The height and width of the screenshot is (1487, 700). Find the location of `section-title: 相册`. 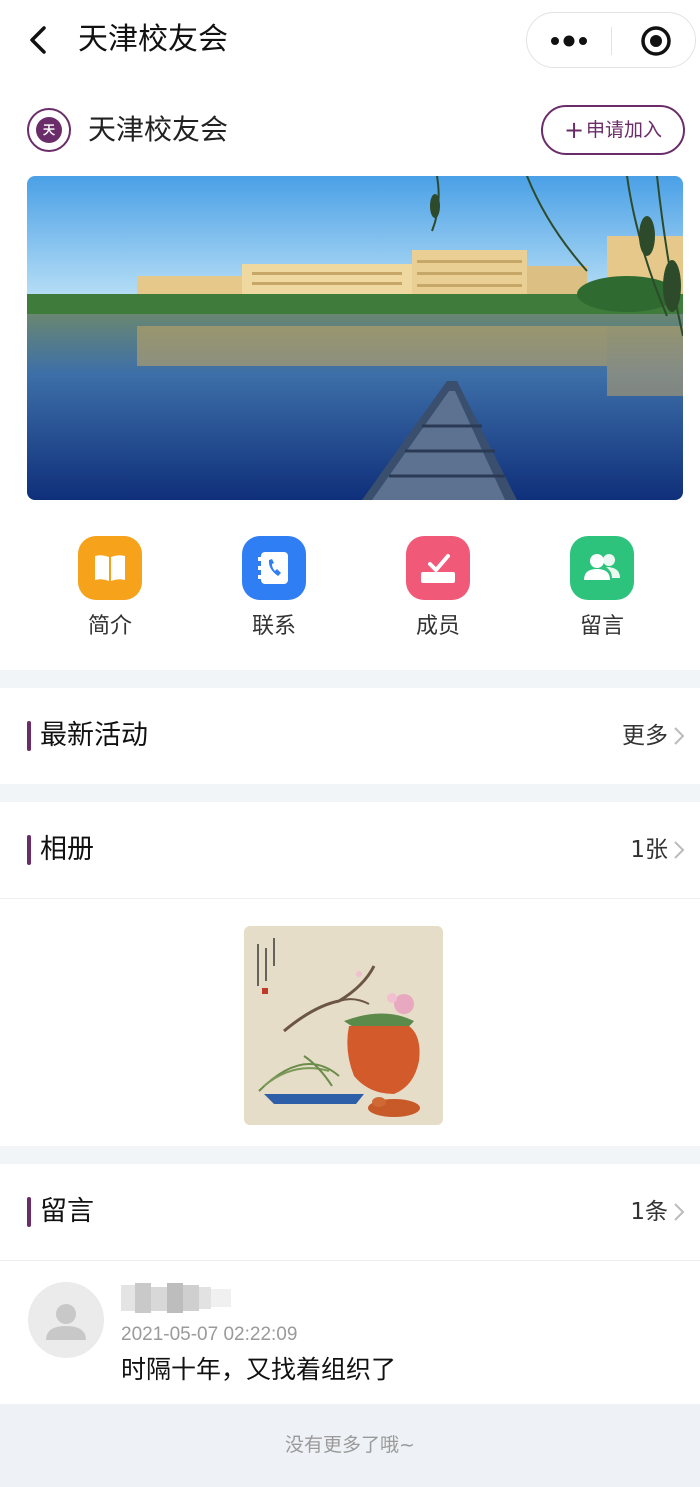

section-title: 相册 is located at coordinates (67, 849).